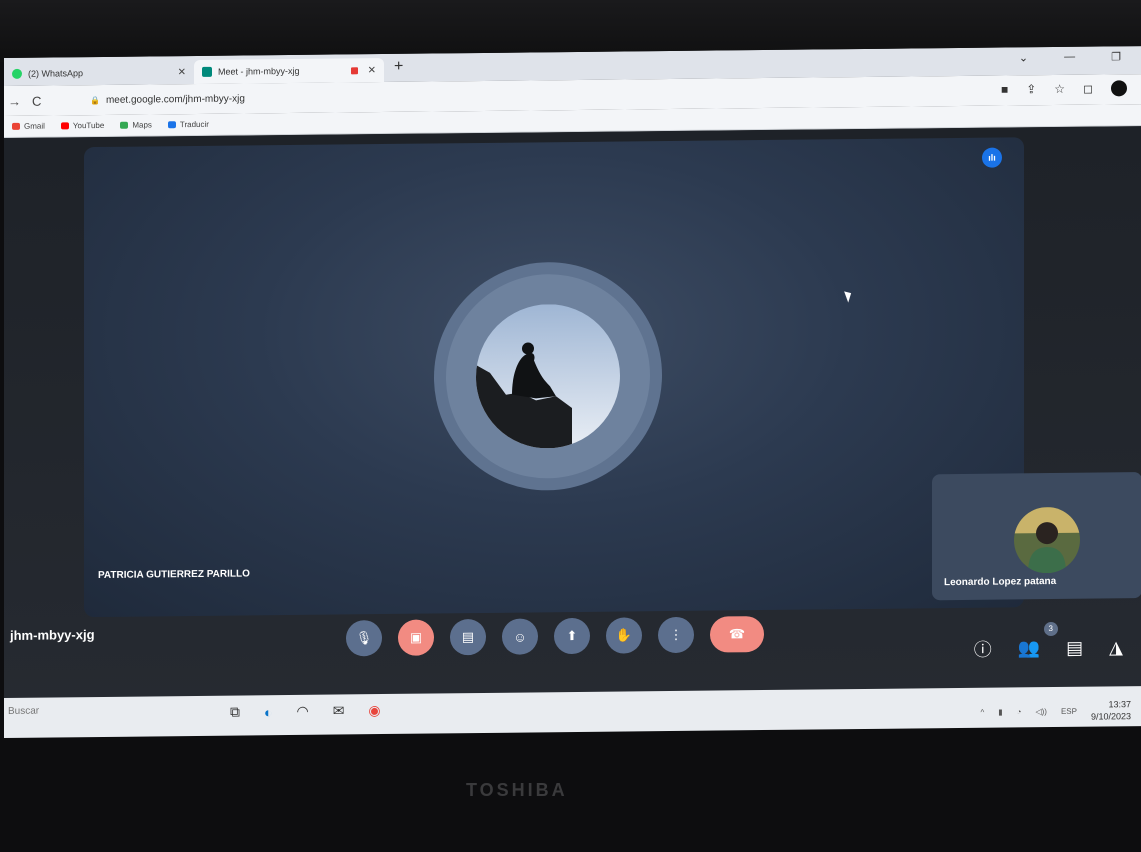 The height and width of the screenshot is (852, 1141). Describe the element at coordinates (16, 126) in the screenshot. I see `gmail-icon` at that location.